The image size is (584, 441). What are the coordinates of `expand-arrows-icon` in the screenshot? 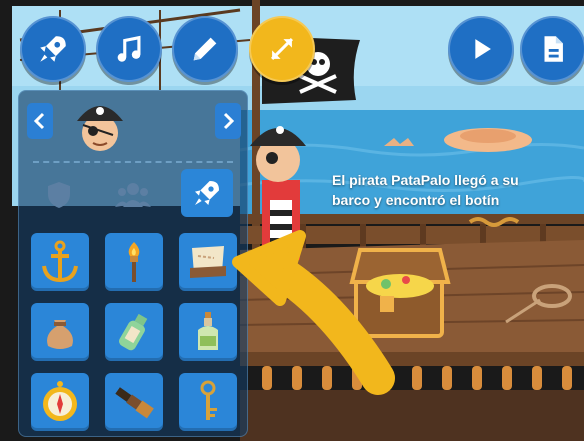 It's located at (282, 49).